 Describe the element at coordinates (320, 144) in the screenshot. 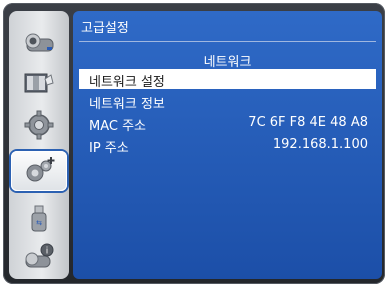

I see `ip-address-value: 192.168.1.100` at that location.